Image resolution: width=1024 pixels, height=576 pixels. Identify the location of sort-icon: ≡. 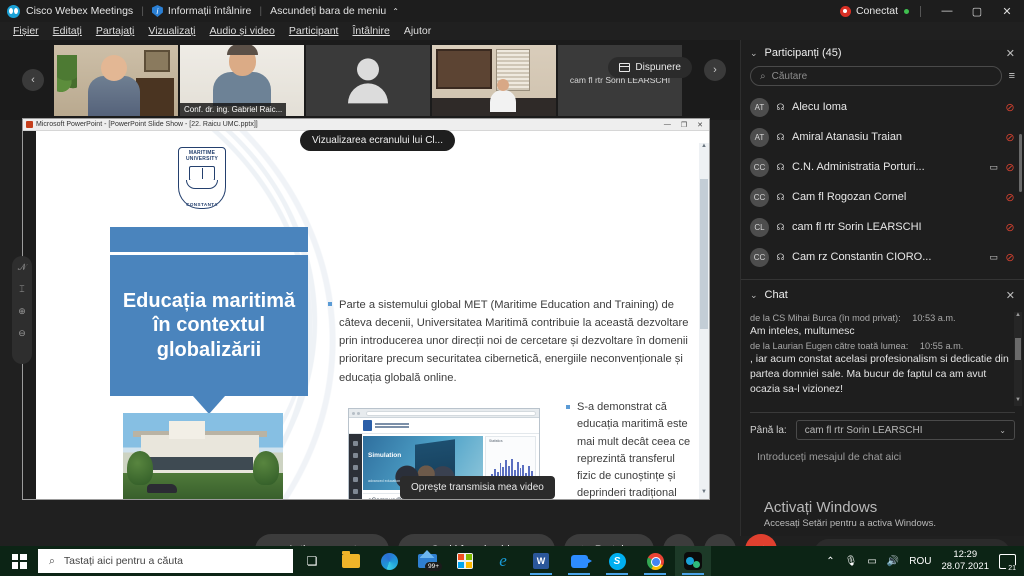
(1012, 76).